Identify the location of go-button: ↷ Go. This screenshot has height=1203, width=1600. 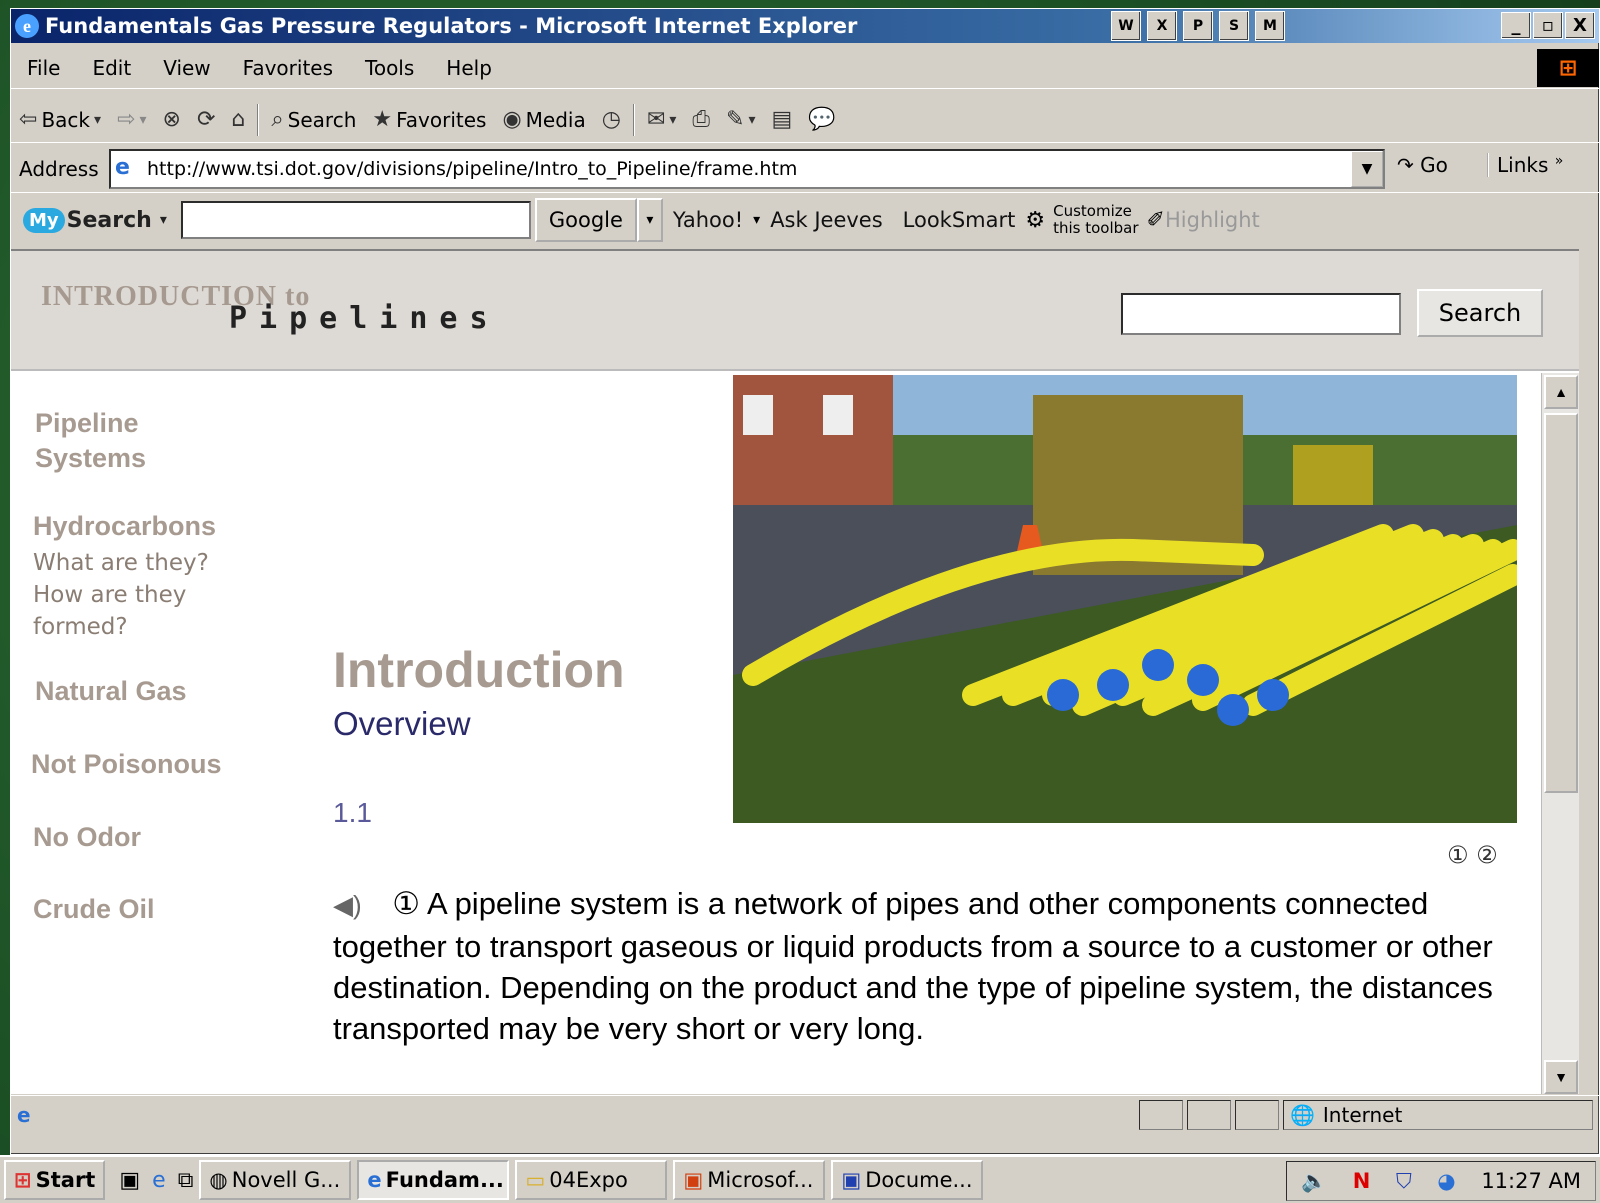
(1422, 165).